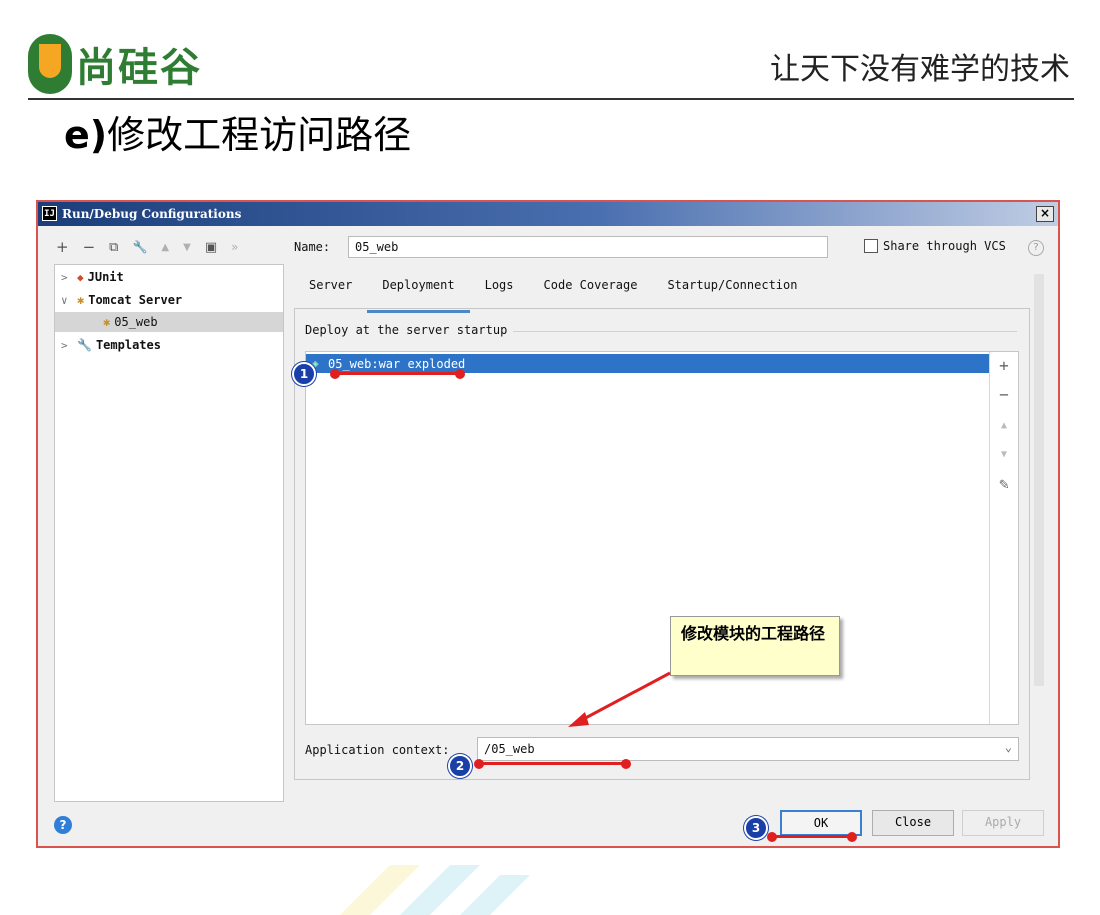  Describe the element at coordinates (304, 374) in the screenshot. I see `annotation-badge-1: 1` at that location.